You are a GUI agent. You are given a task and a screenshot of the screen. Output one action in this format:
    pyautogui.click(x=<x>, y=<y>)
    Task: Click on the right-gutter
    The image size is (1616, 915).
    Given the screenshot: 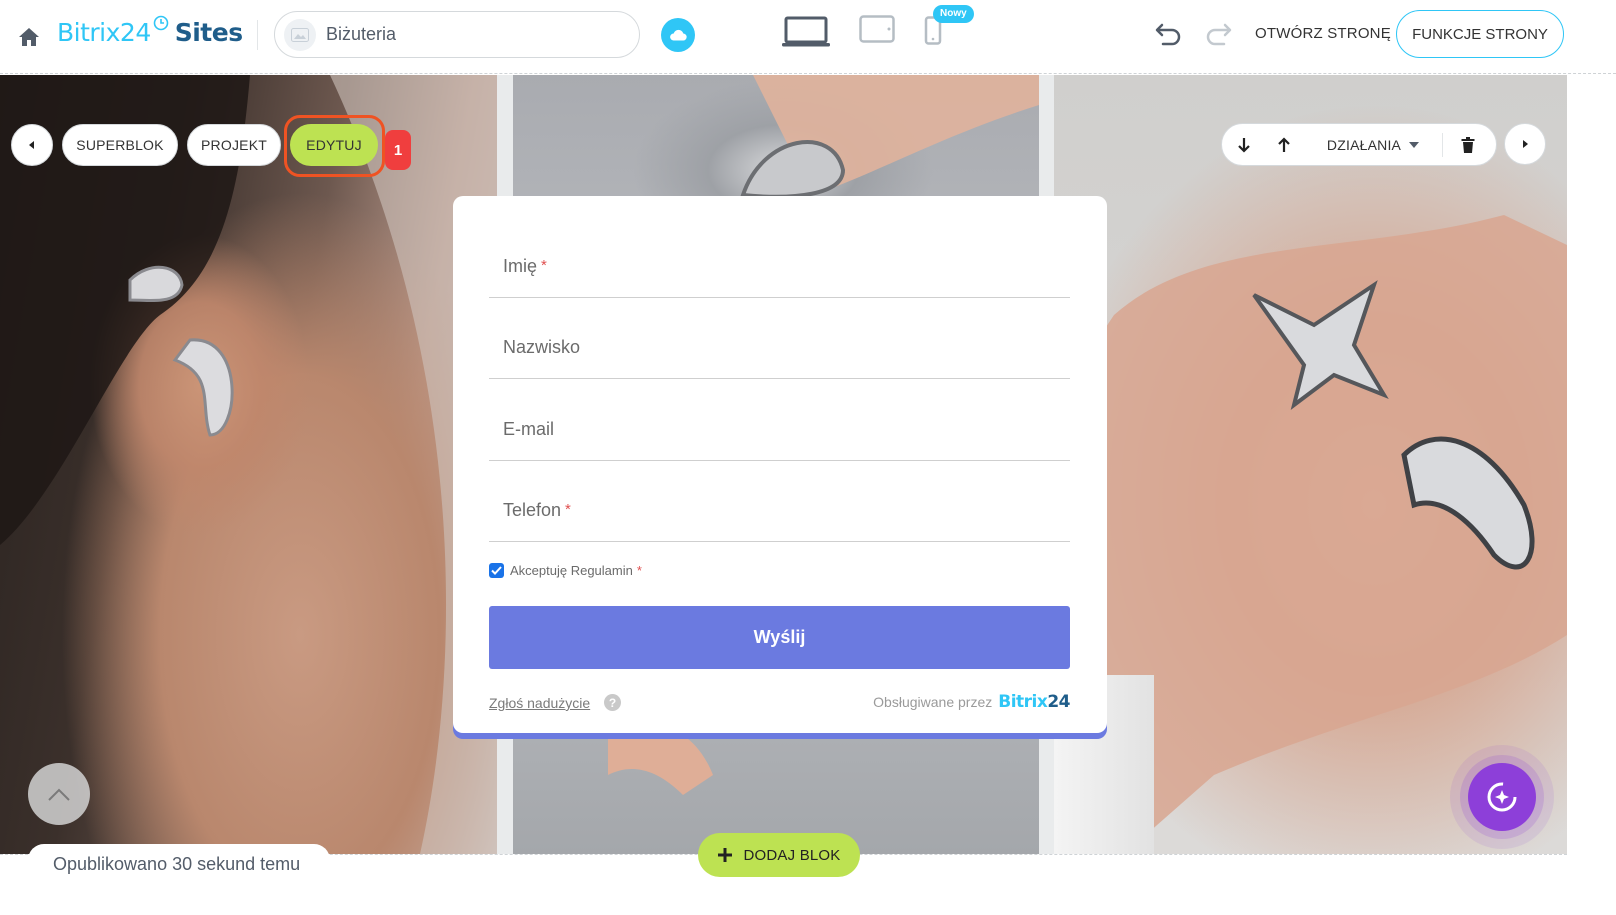 What is the action you would take?
    pyautogui.click(x=1591, y=495)
    